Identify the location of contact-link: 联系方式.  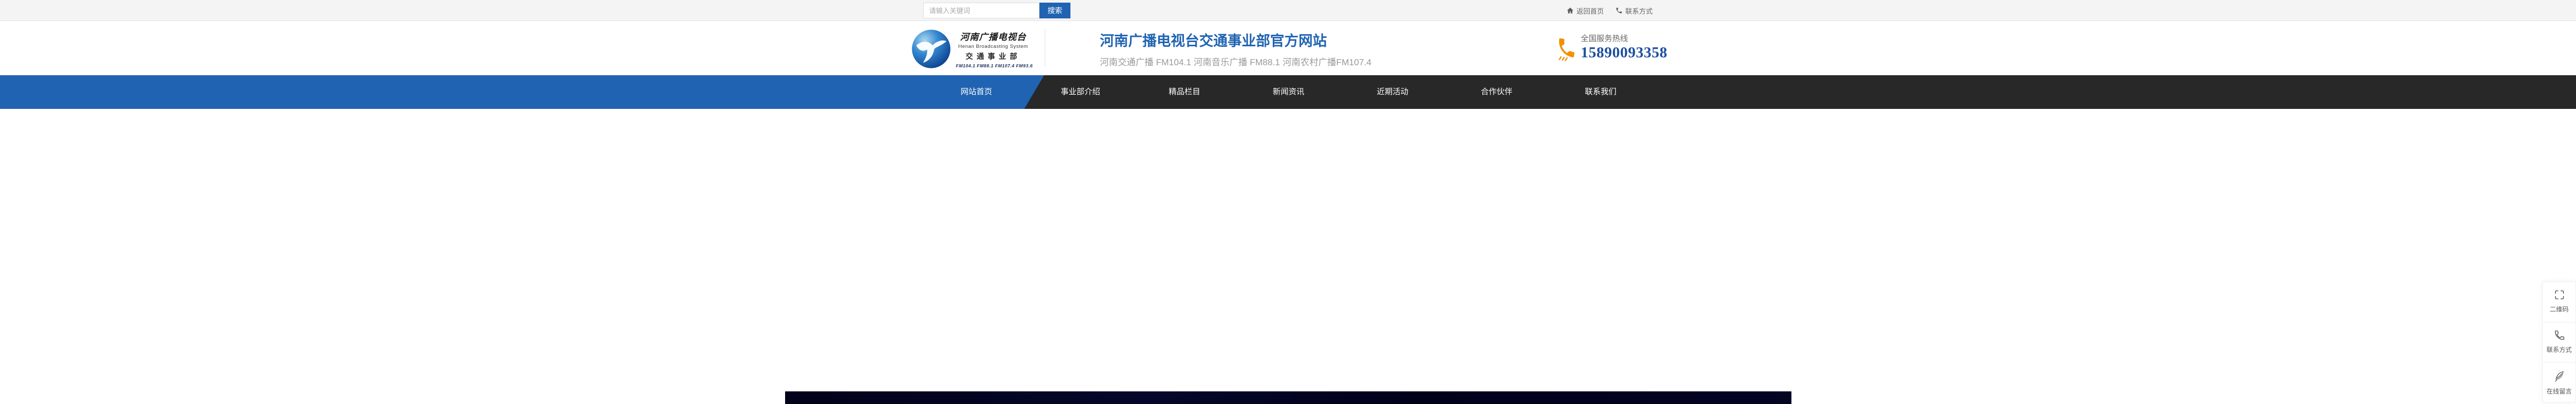
(1634, 11).